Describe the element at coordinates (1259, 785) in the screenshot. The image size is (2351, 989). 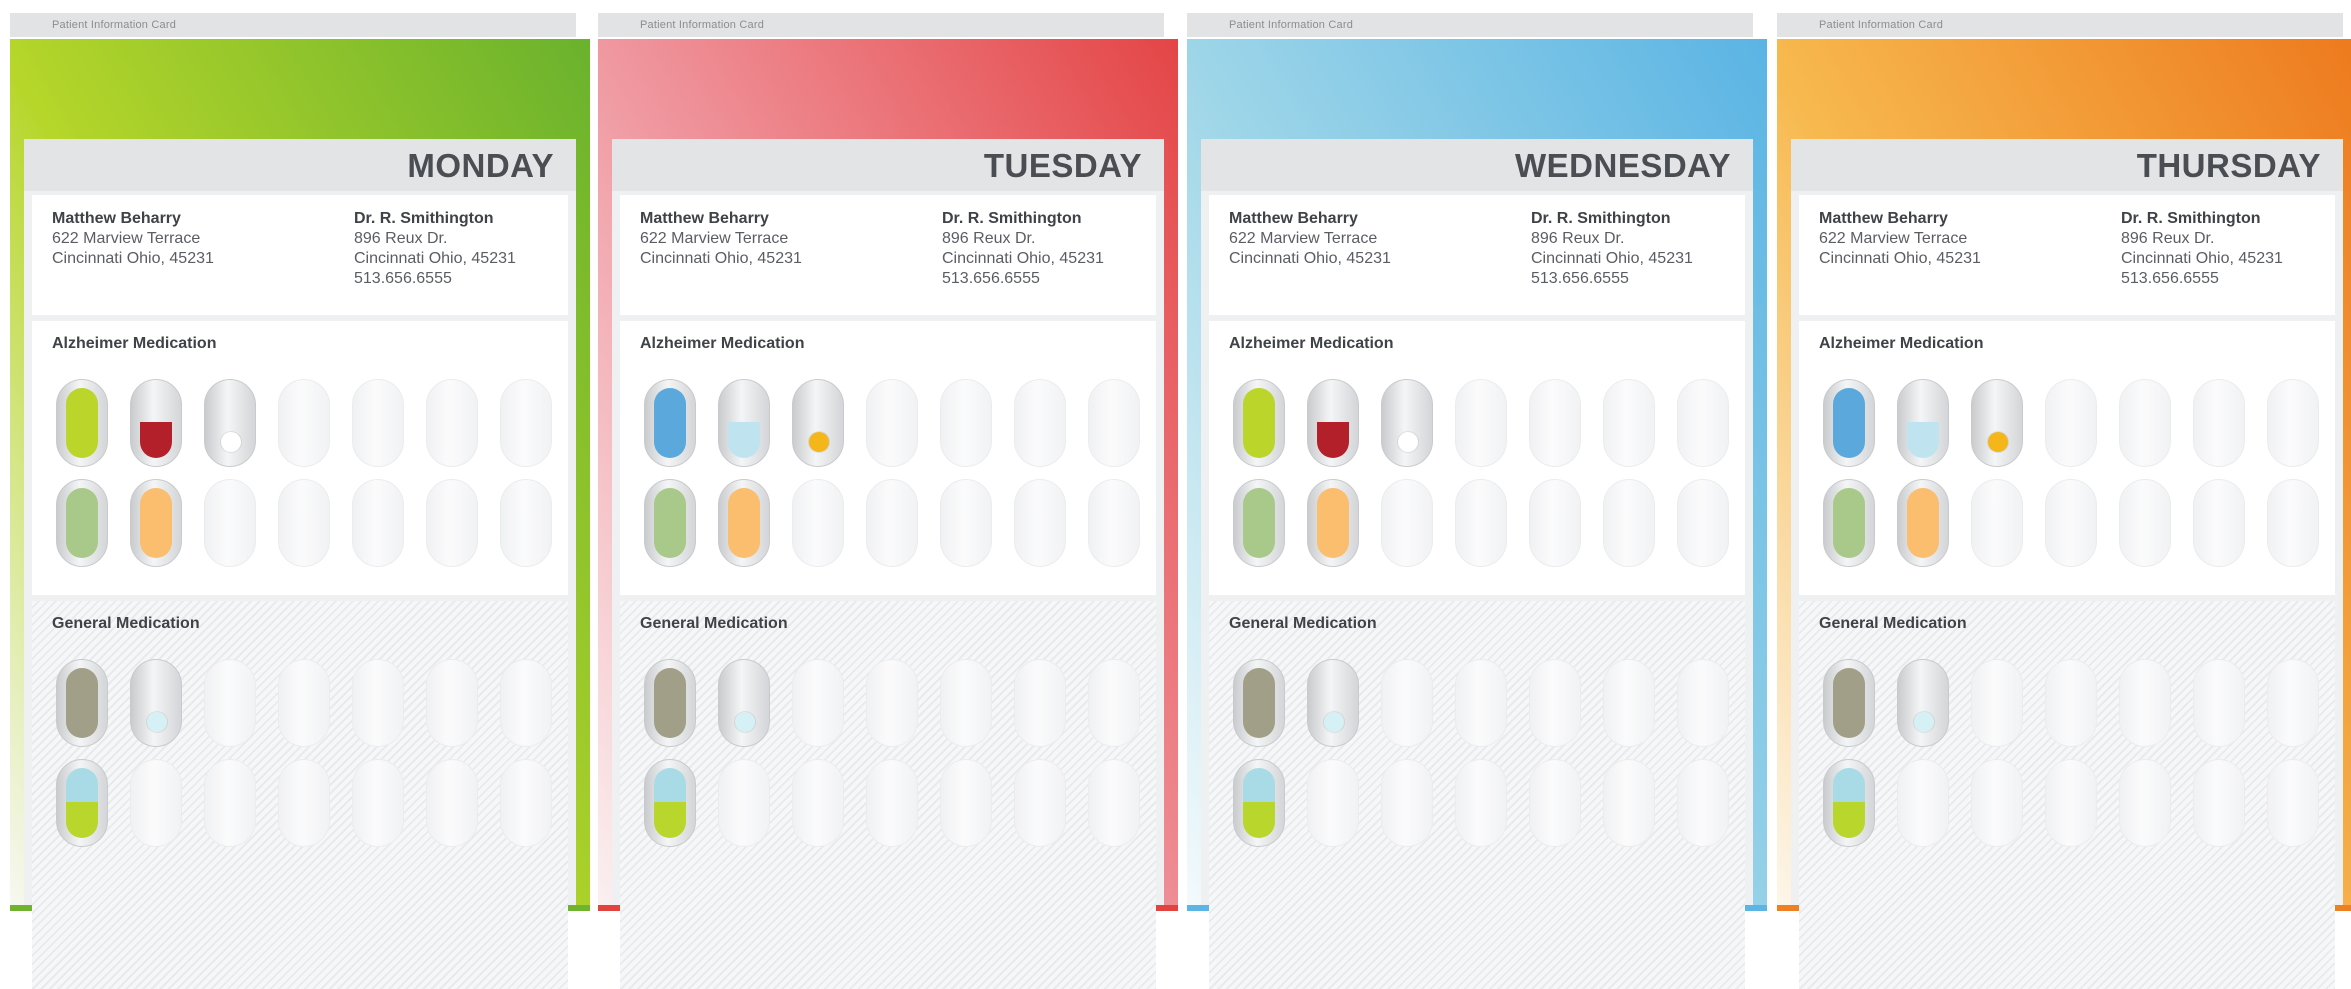
I see `pill-fill-top` at that location.